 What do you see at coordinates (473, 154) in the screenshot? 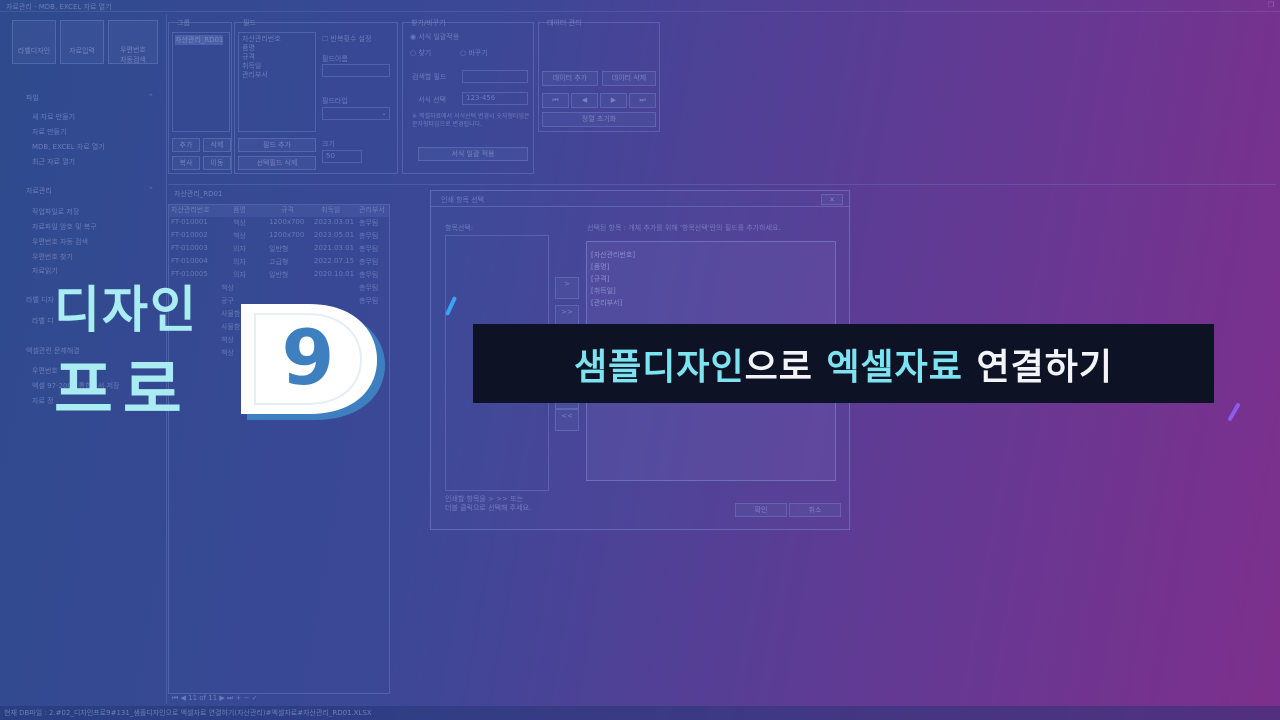
I see `format-apply-button: 서식 일괄 적용` at bounding box center [473, 154].